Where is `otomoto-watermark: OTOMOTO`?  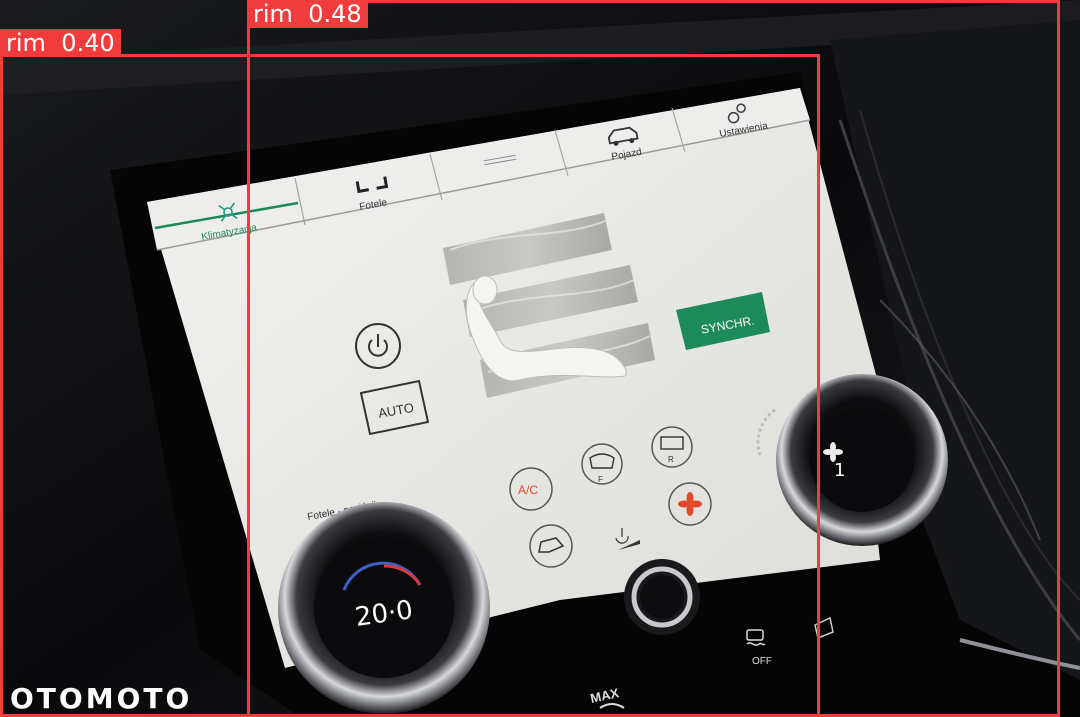
otomoto-watermark: OTOMOTO is located at coordinates (101, 698).